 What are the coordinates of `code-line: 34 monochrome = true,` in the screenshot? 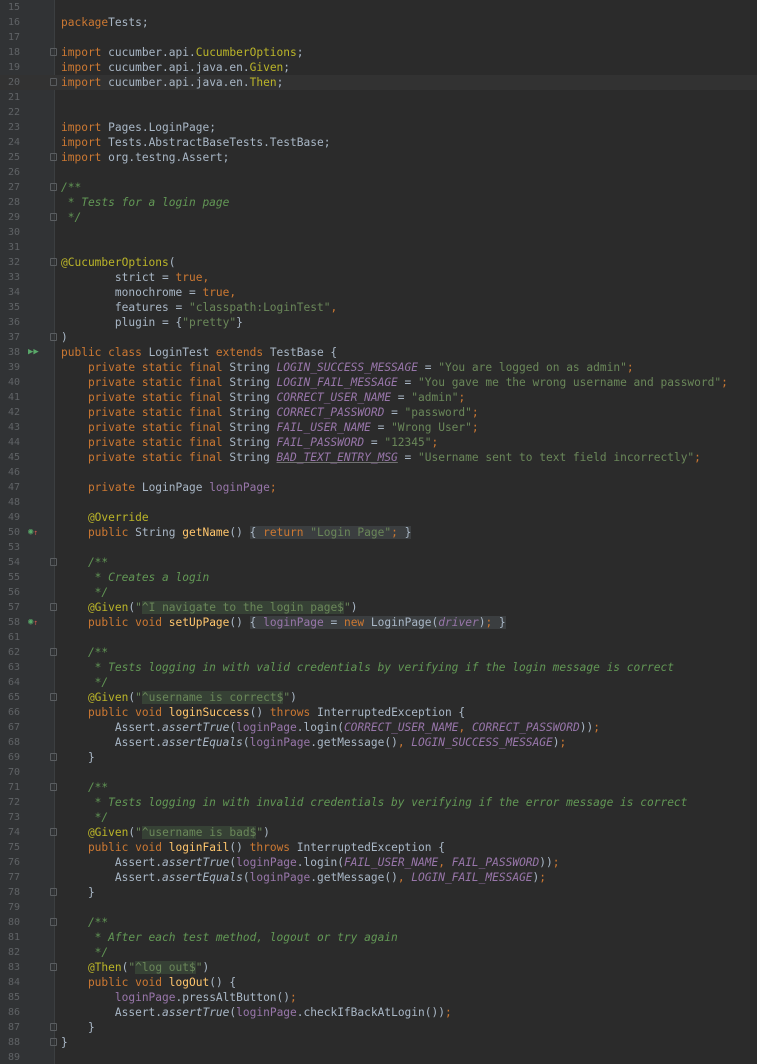 It's located at (378, 292).